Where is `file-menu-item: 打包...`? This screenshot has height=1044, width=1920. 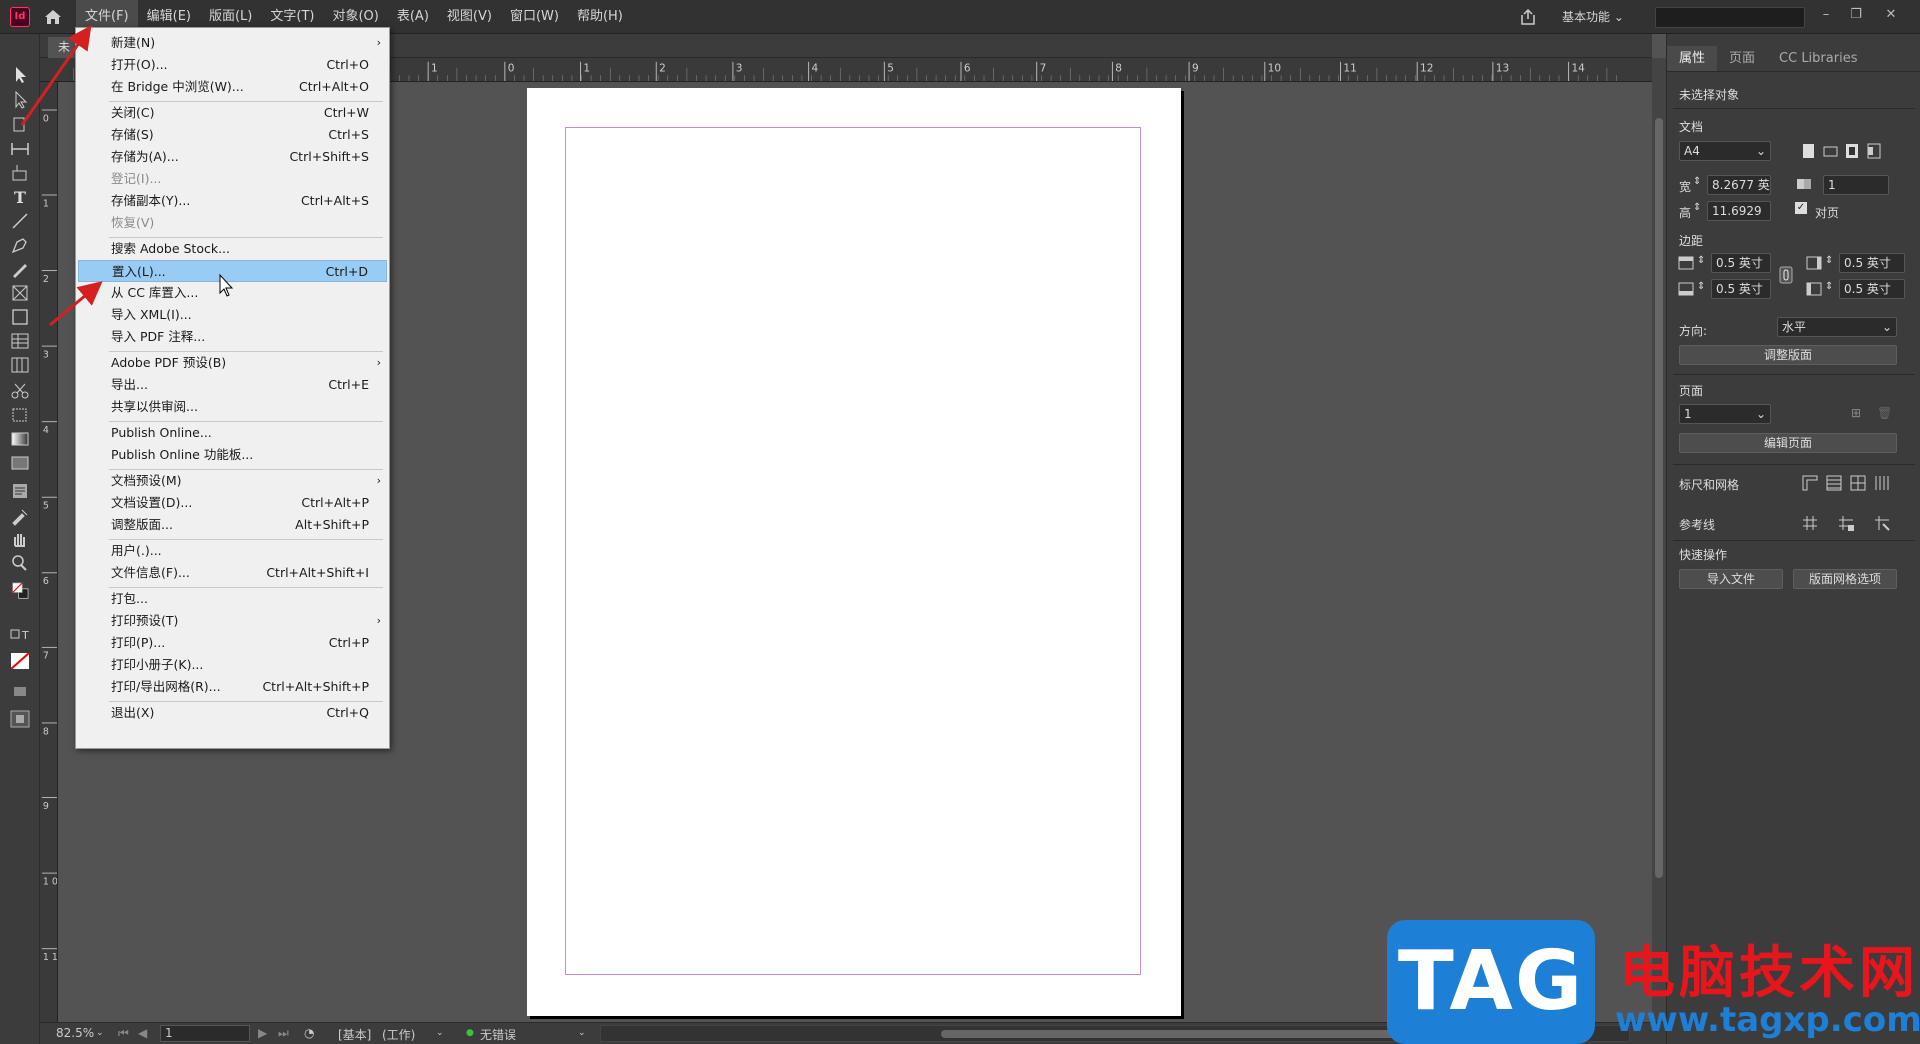
file-menu-item: 打包... is located at coordinates (232, 599).